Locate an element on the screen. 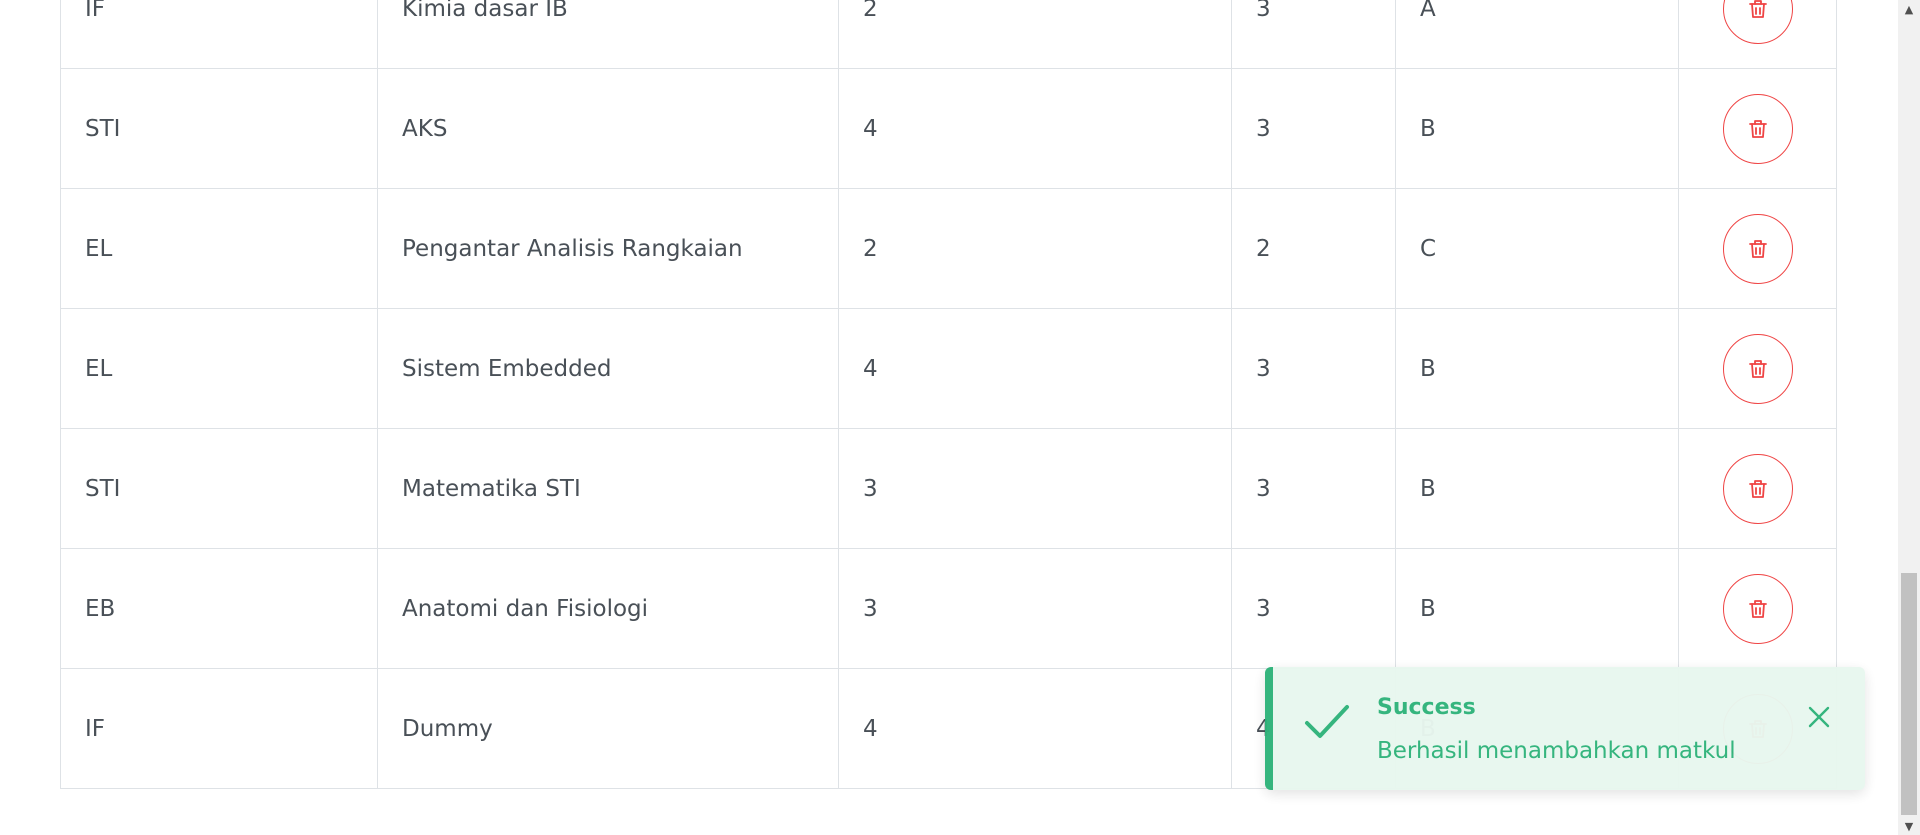 The width and height of the screenshot is (1920, 835). check-icon is located at coordinates (1327, 721).